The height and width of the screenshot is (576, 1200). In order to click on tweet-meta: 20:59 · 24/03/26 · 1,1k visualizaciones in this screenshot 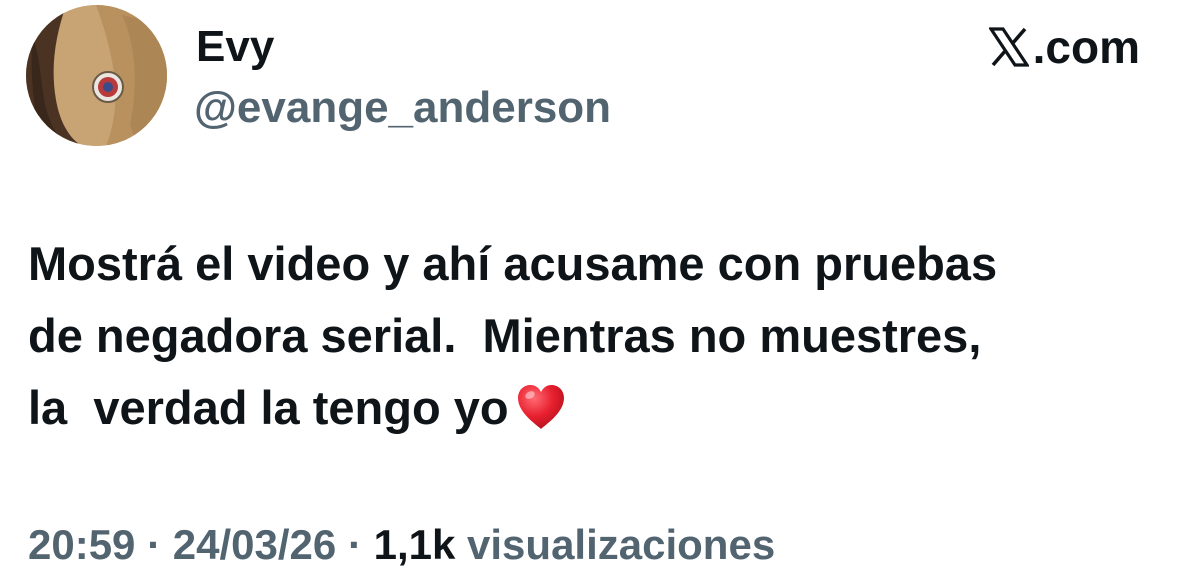, I will do `click(401, 545)`.